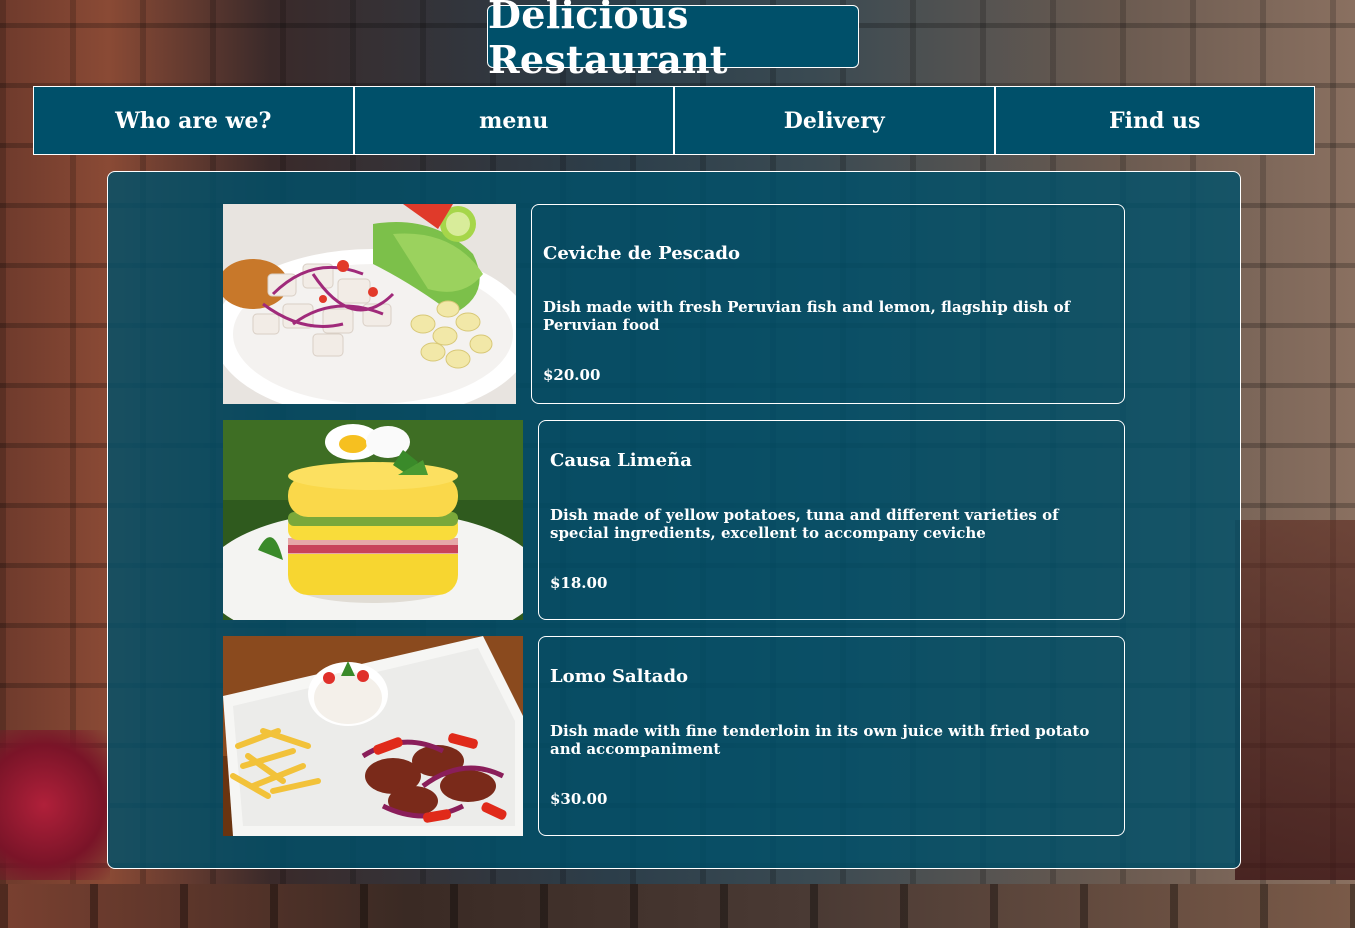 This screenshot has height=928, width=1355. What do you see at coordinates (579, 799) in the screenshot?
I see `dish-price: $30.00` at bounding box center [579, 799].